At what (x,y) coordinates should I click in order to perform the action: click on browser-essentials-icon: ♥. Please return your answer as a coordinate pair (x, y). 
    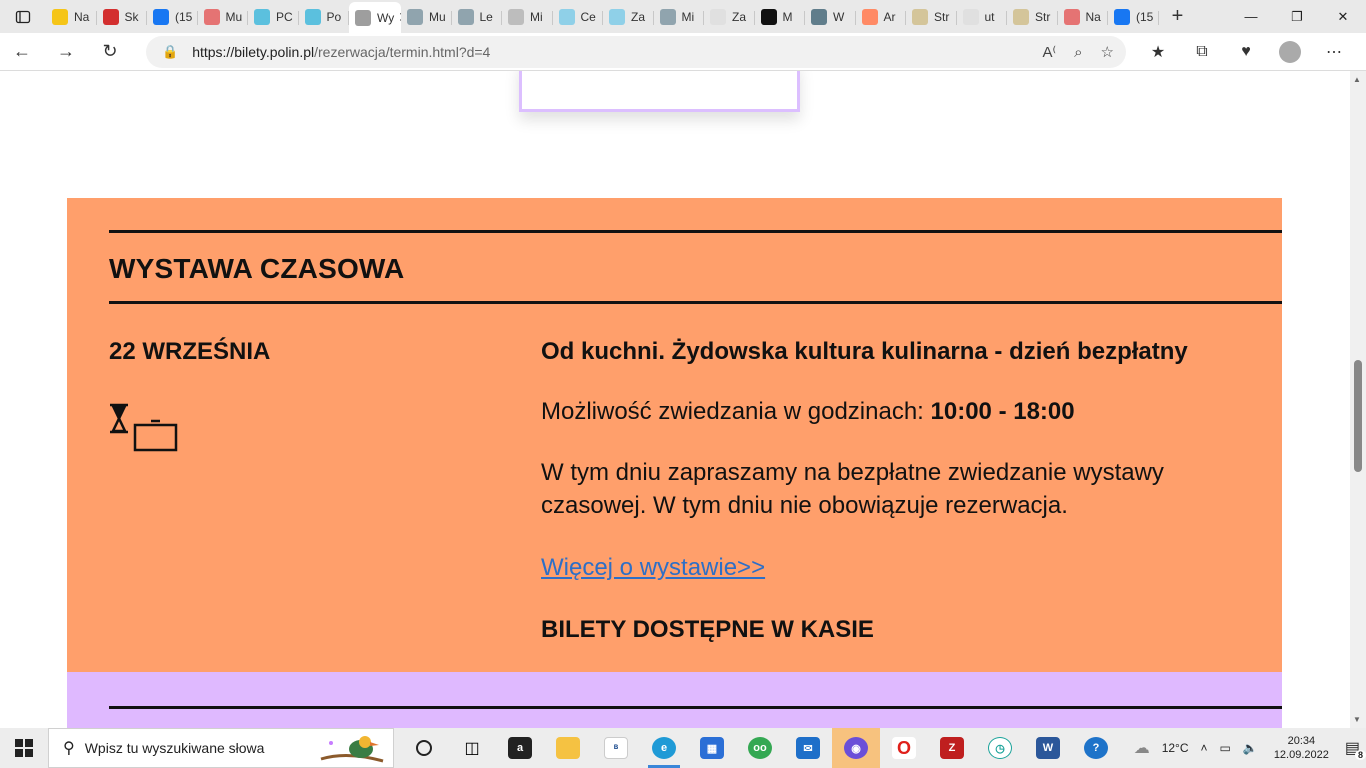
    Looking at the image, I should click on (1246, 52).